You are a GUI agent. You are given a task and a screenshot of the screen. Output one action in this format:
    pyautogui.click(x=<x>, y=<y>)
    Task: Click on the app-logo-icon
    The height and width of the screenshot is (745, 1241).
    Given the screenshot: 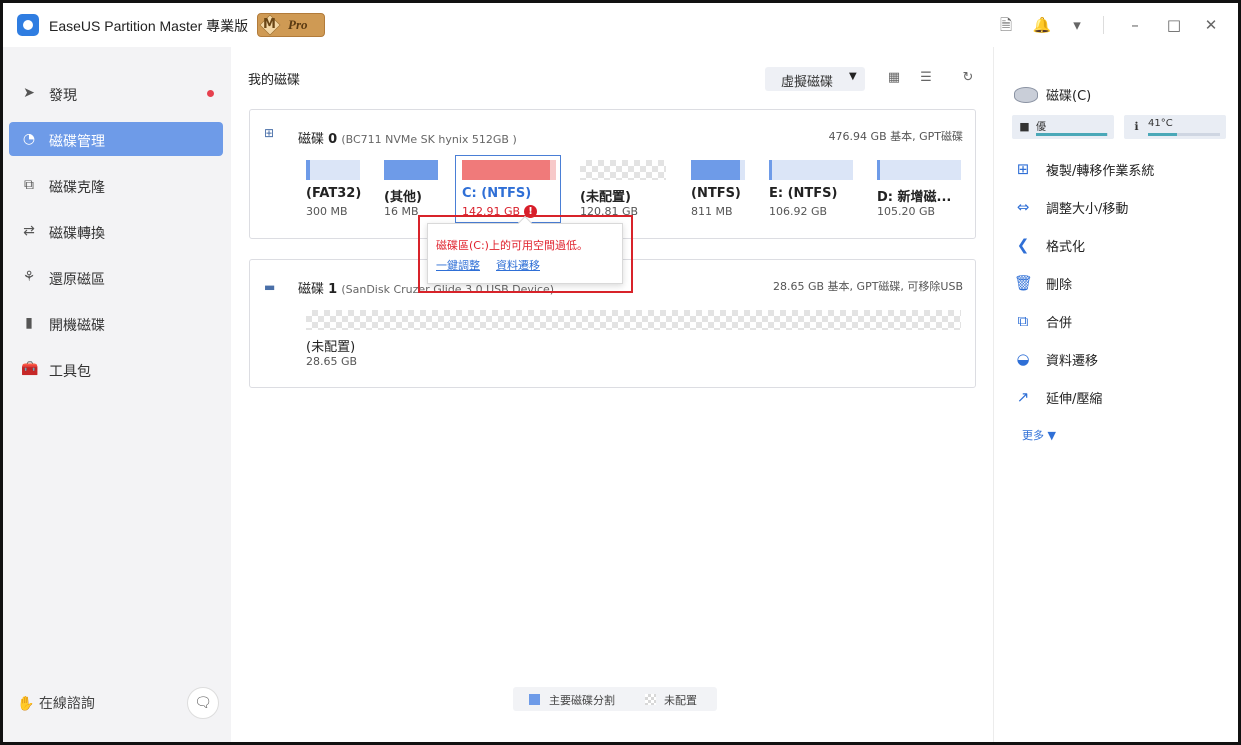 What is the action you would take?
    pyautogui.click(x=28, y=25)
    